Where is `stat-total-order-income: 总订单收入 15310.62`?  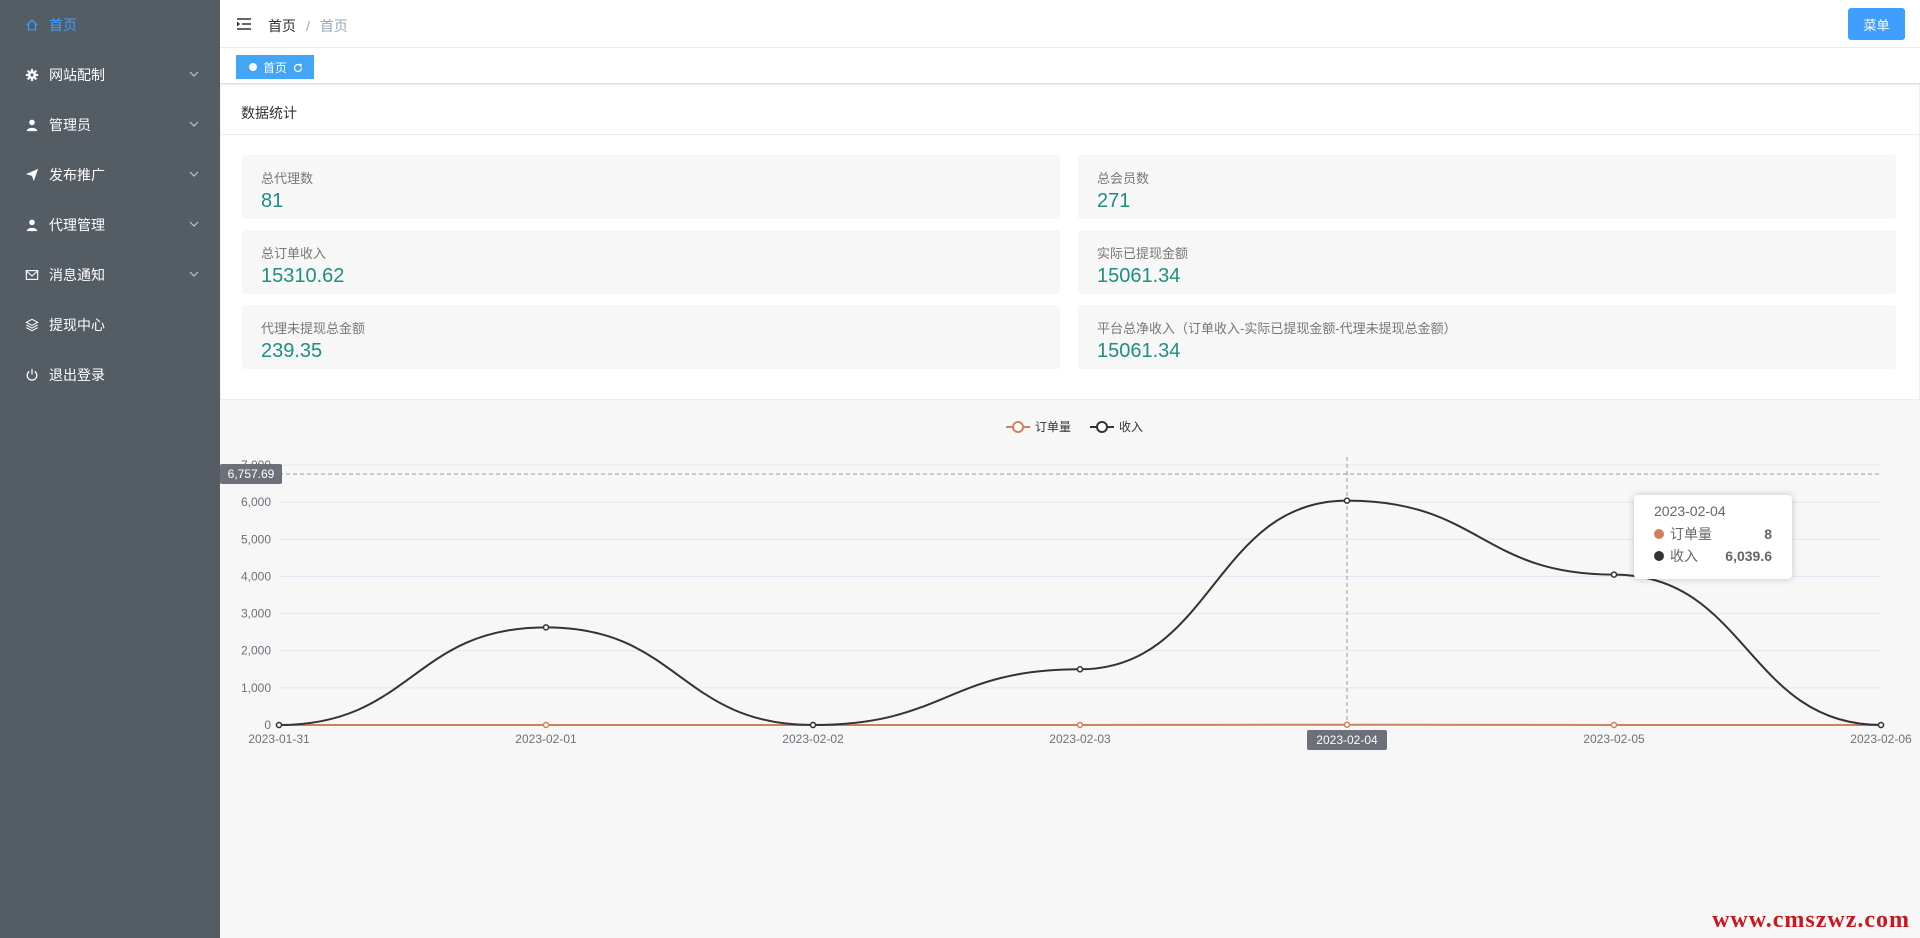
stat-total-order-income: 总订单收入 15310.62 is located at coordinates (651, 262).